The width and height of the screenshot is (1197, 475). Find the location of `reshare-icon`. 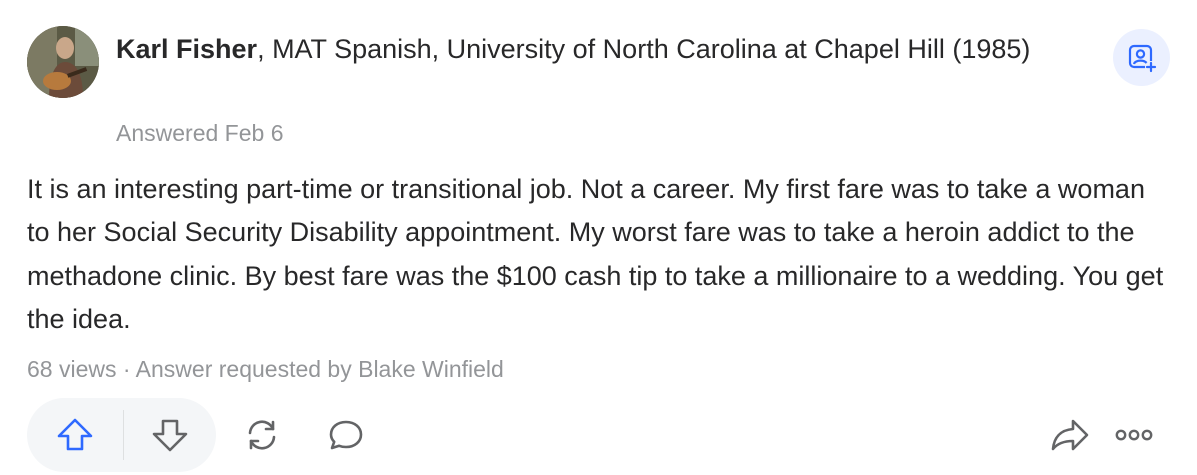

reshare-icon is located at coordinates (262, 435).